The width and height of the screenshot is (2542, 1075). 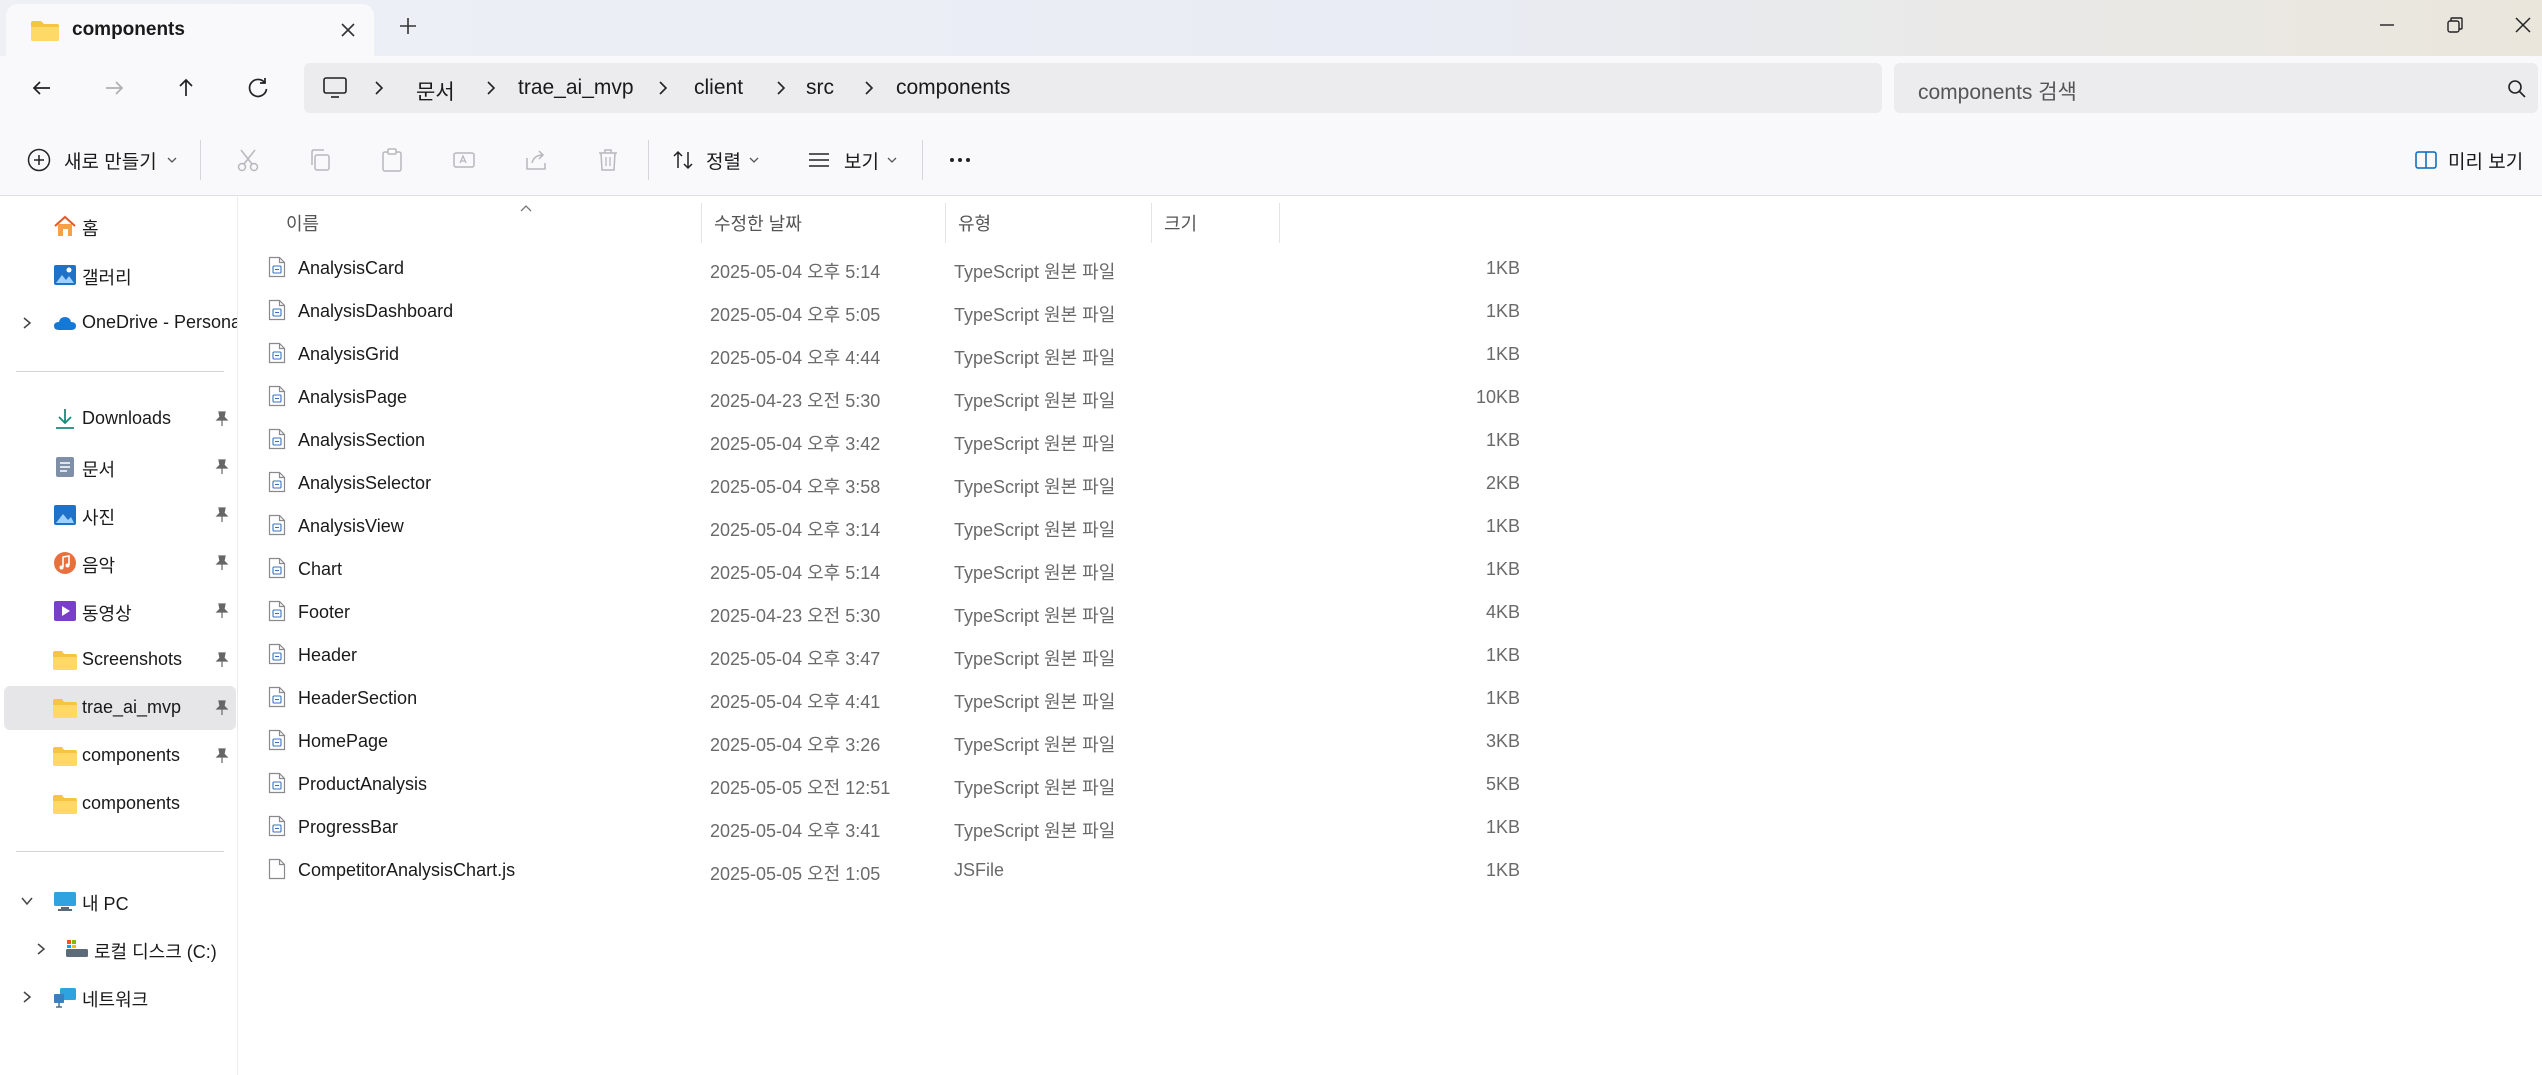 I want to click on minimize-icon, so click(x=2387, y=25).